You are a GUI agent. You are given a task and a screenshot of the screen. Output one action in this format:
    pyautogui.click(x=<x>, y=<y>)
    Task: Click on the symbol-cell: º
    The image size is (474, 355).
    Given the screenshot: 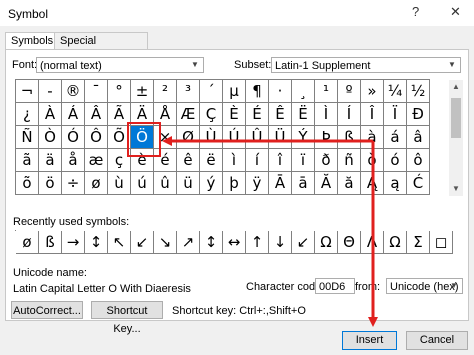 What is the action you would take?
    pyautogui.click(x=349, y=91)
    